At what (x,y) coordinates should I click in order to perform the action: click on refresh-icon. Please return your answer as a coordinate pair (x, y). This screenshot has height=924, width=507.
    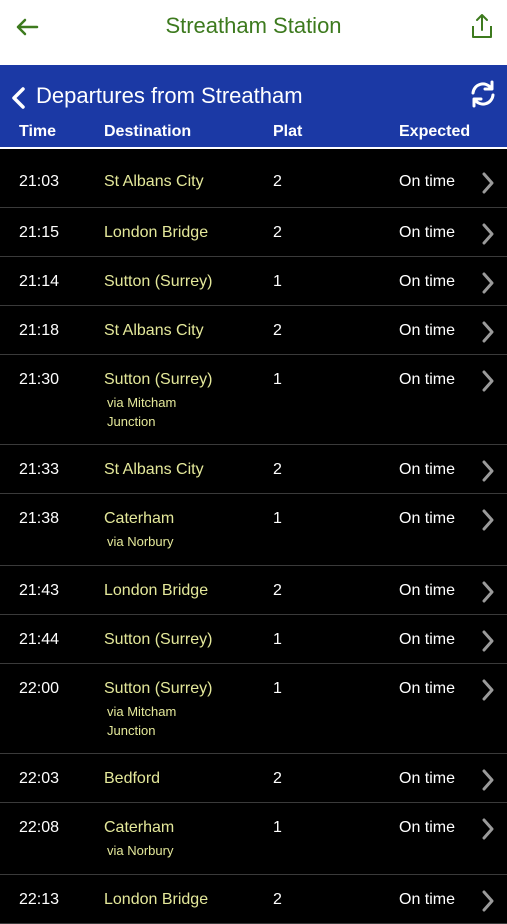
    Looking at the image, I should click on (483, 94).